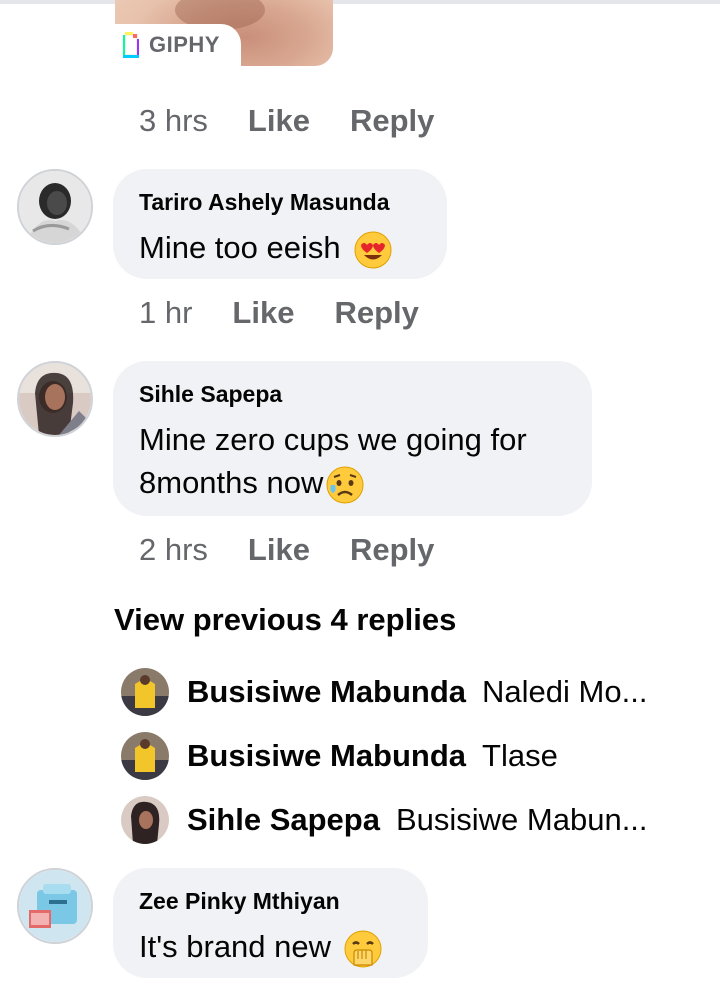 This screenshot has width=720, height=985. Describe the element at coordinates (166, 312) in the screenshot. I see `timestamp: 1 hr` at that location.